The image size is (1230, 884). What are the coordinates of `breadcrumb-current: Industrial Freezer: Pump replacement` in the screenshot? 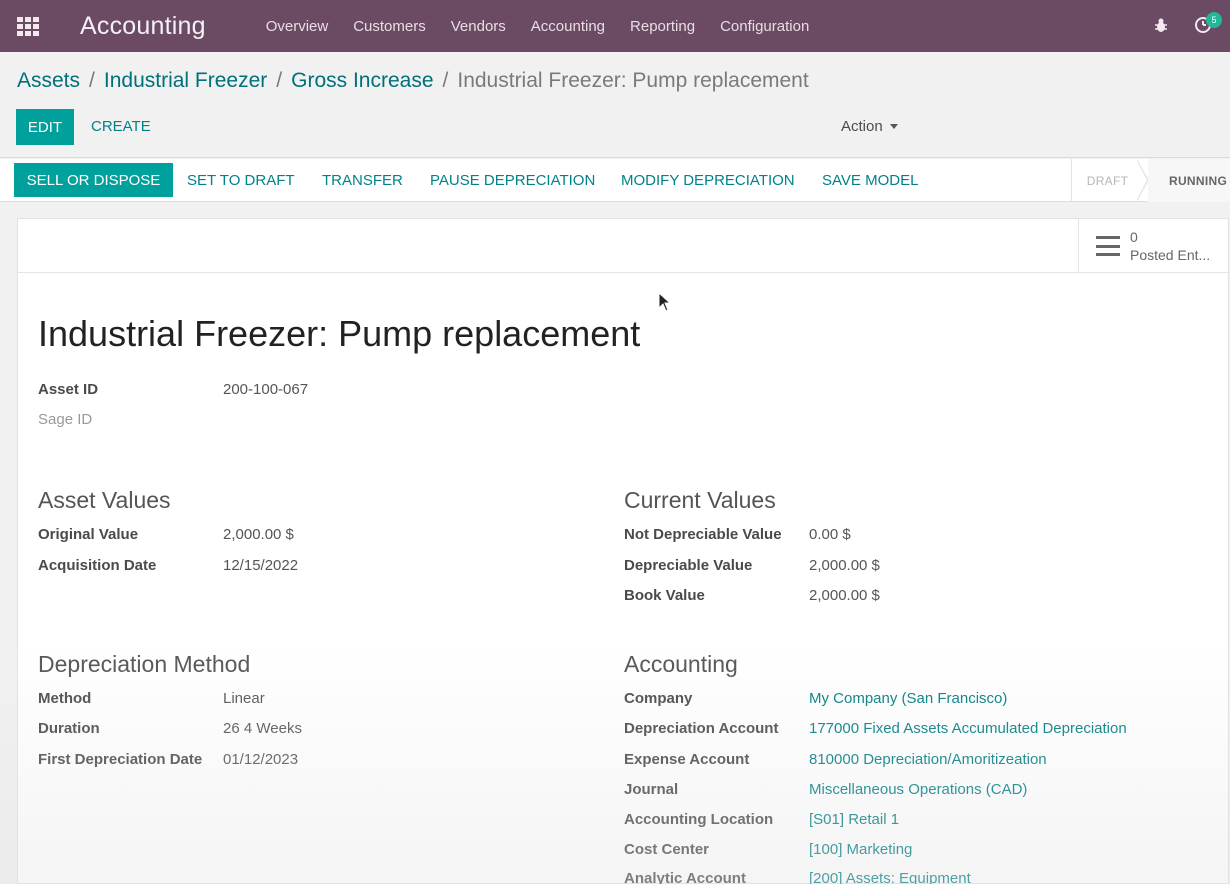 It's located at (633, 80).